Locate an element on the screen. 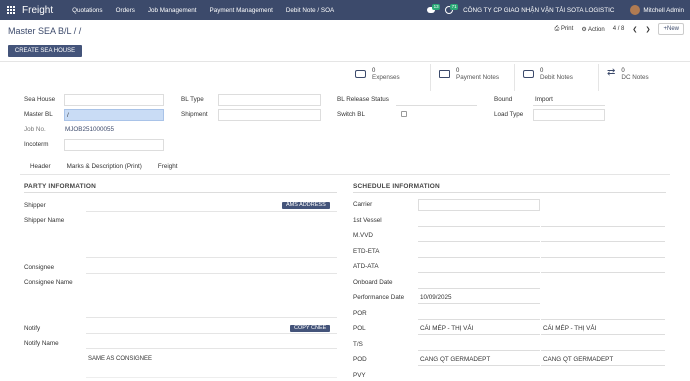 The width and height of the screenshot is (690, 381). schedule-label-carrier: Carrier is located at coordinates (363, 204).